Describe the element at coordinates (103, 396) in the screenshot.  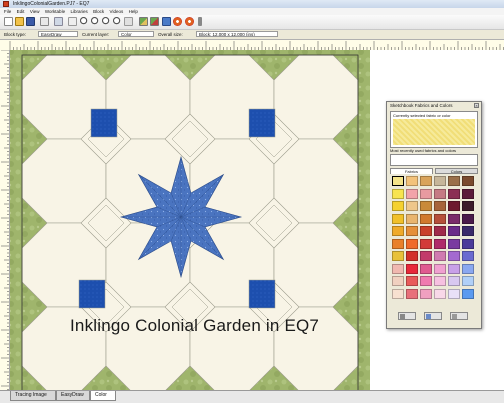
I see `tab-color: Color` at that location.